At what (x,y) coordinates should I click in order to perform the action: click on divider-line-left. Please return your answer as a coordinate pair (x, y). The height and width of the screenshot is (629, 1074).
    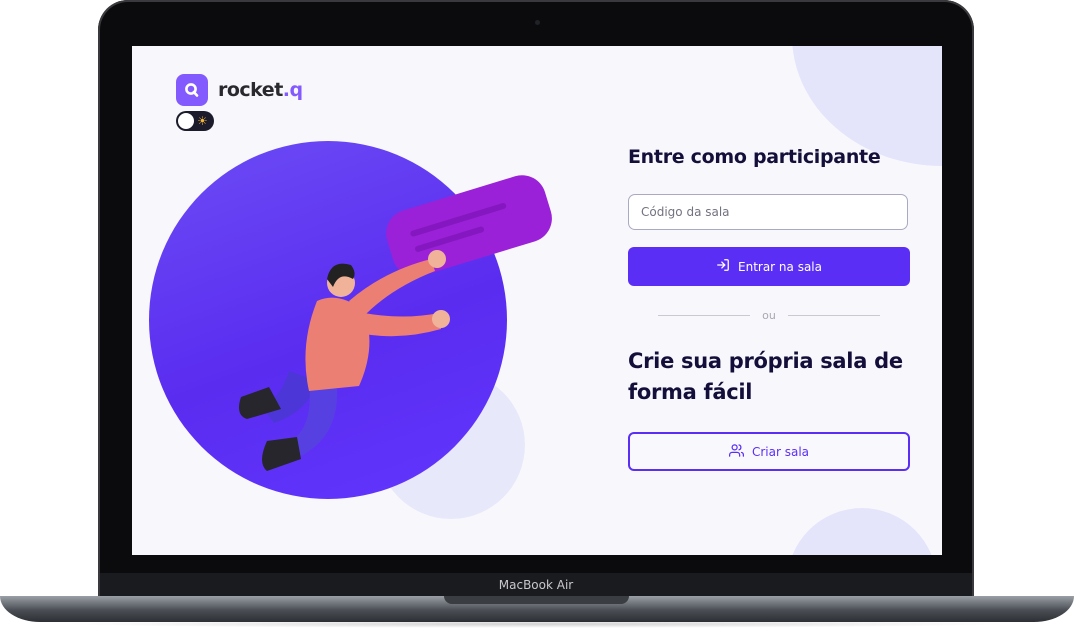
    Looking at the image, I should click on (704, 315).